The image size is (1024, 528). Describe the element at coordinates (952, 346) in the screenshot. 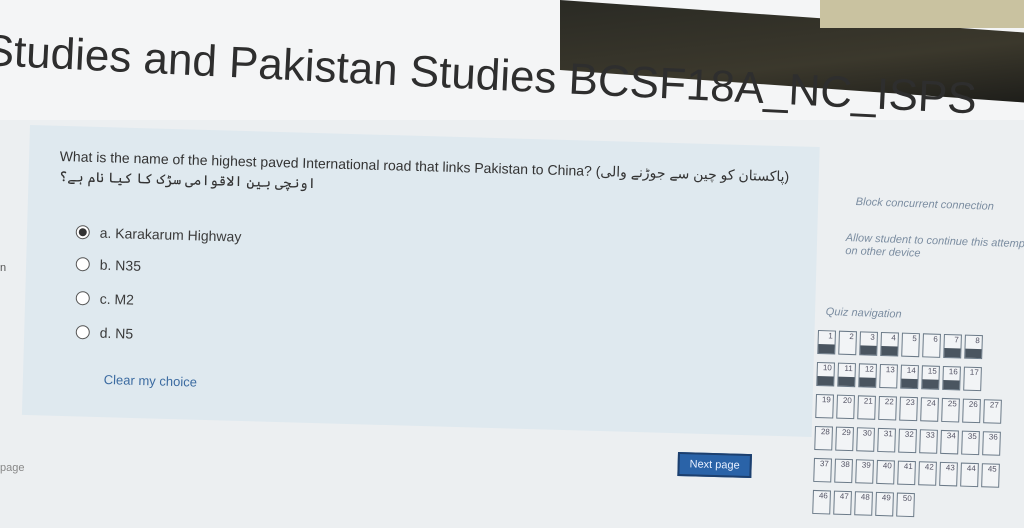

I see `question-nav-button: 7` at that location.